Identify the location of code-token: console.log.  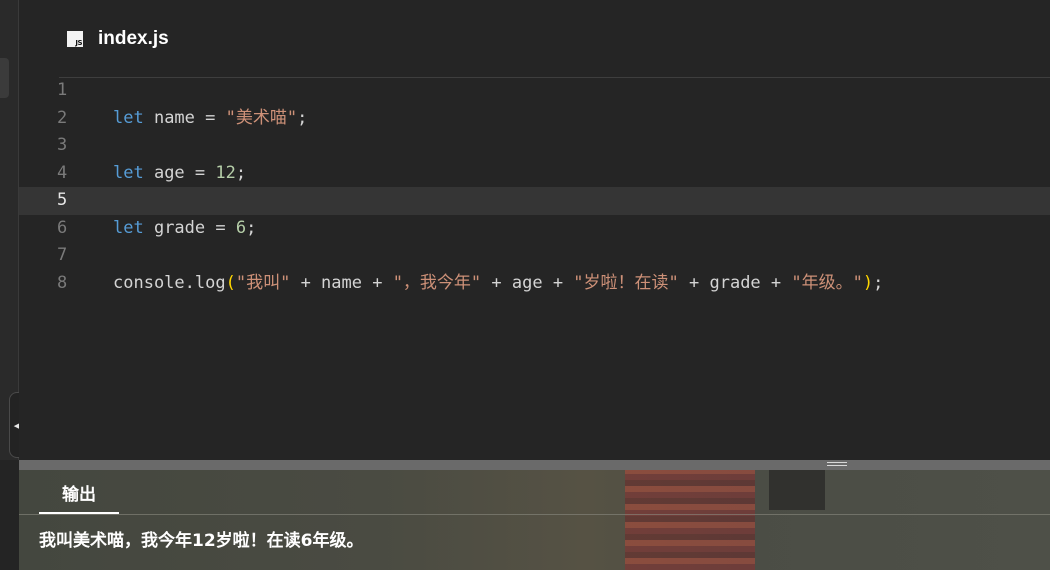
(169, 282).